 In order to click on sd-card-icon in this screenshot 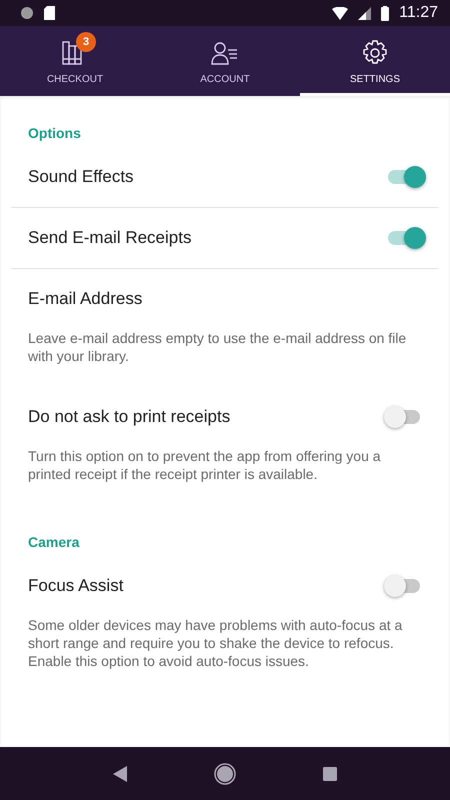, I will do `click(49, 13)`.